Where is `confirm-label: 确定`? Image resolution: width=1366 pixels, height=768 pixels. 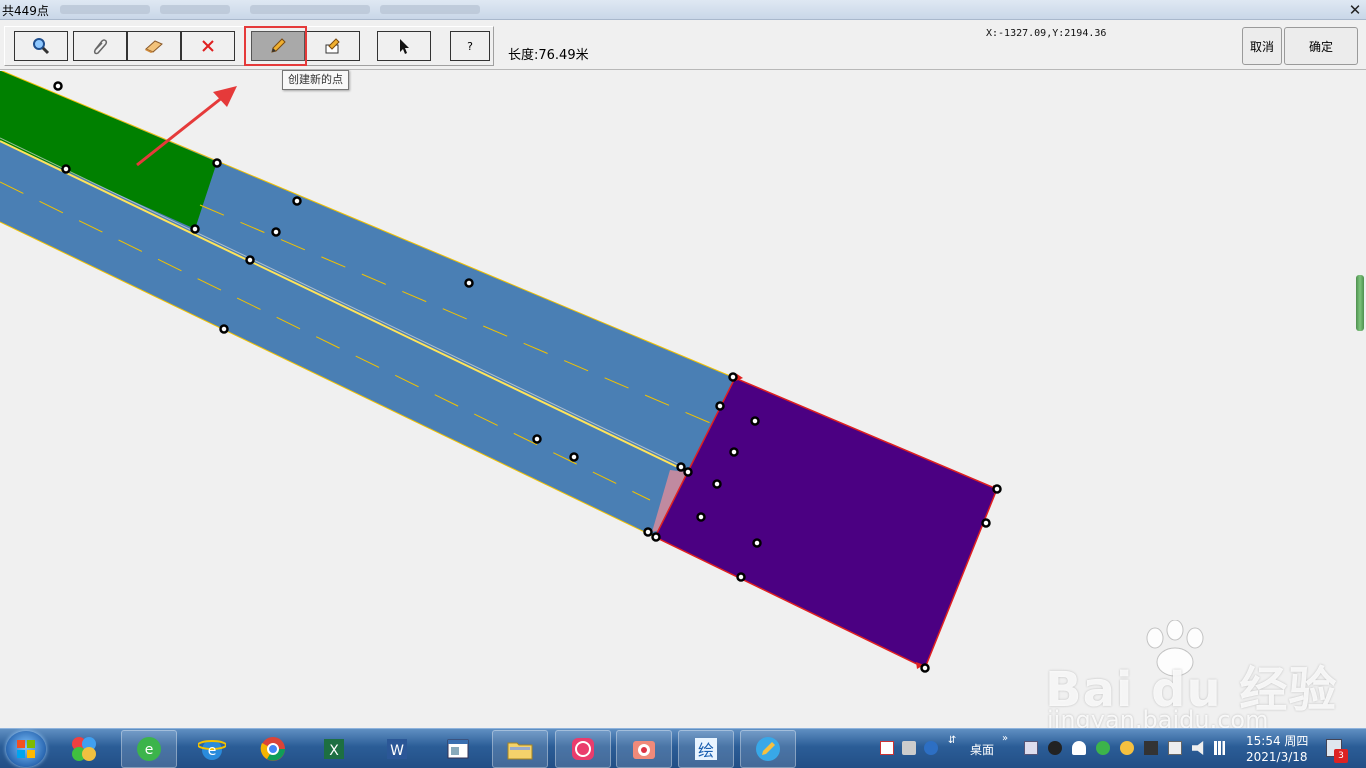 confirm-label: 确定 is located at coordinates (1320, 46).